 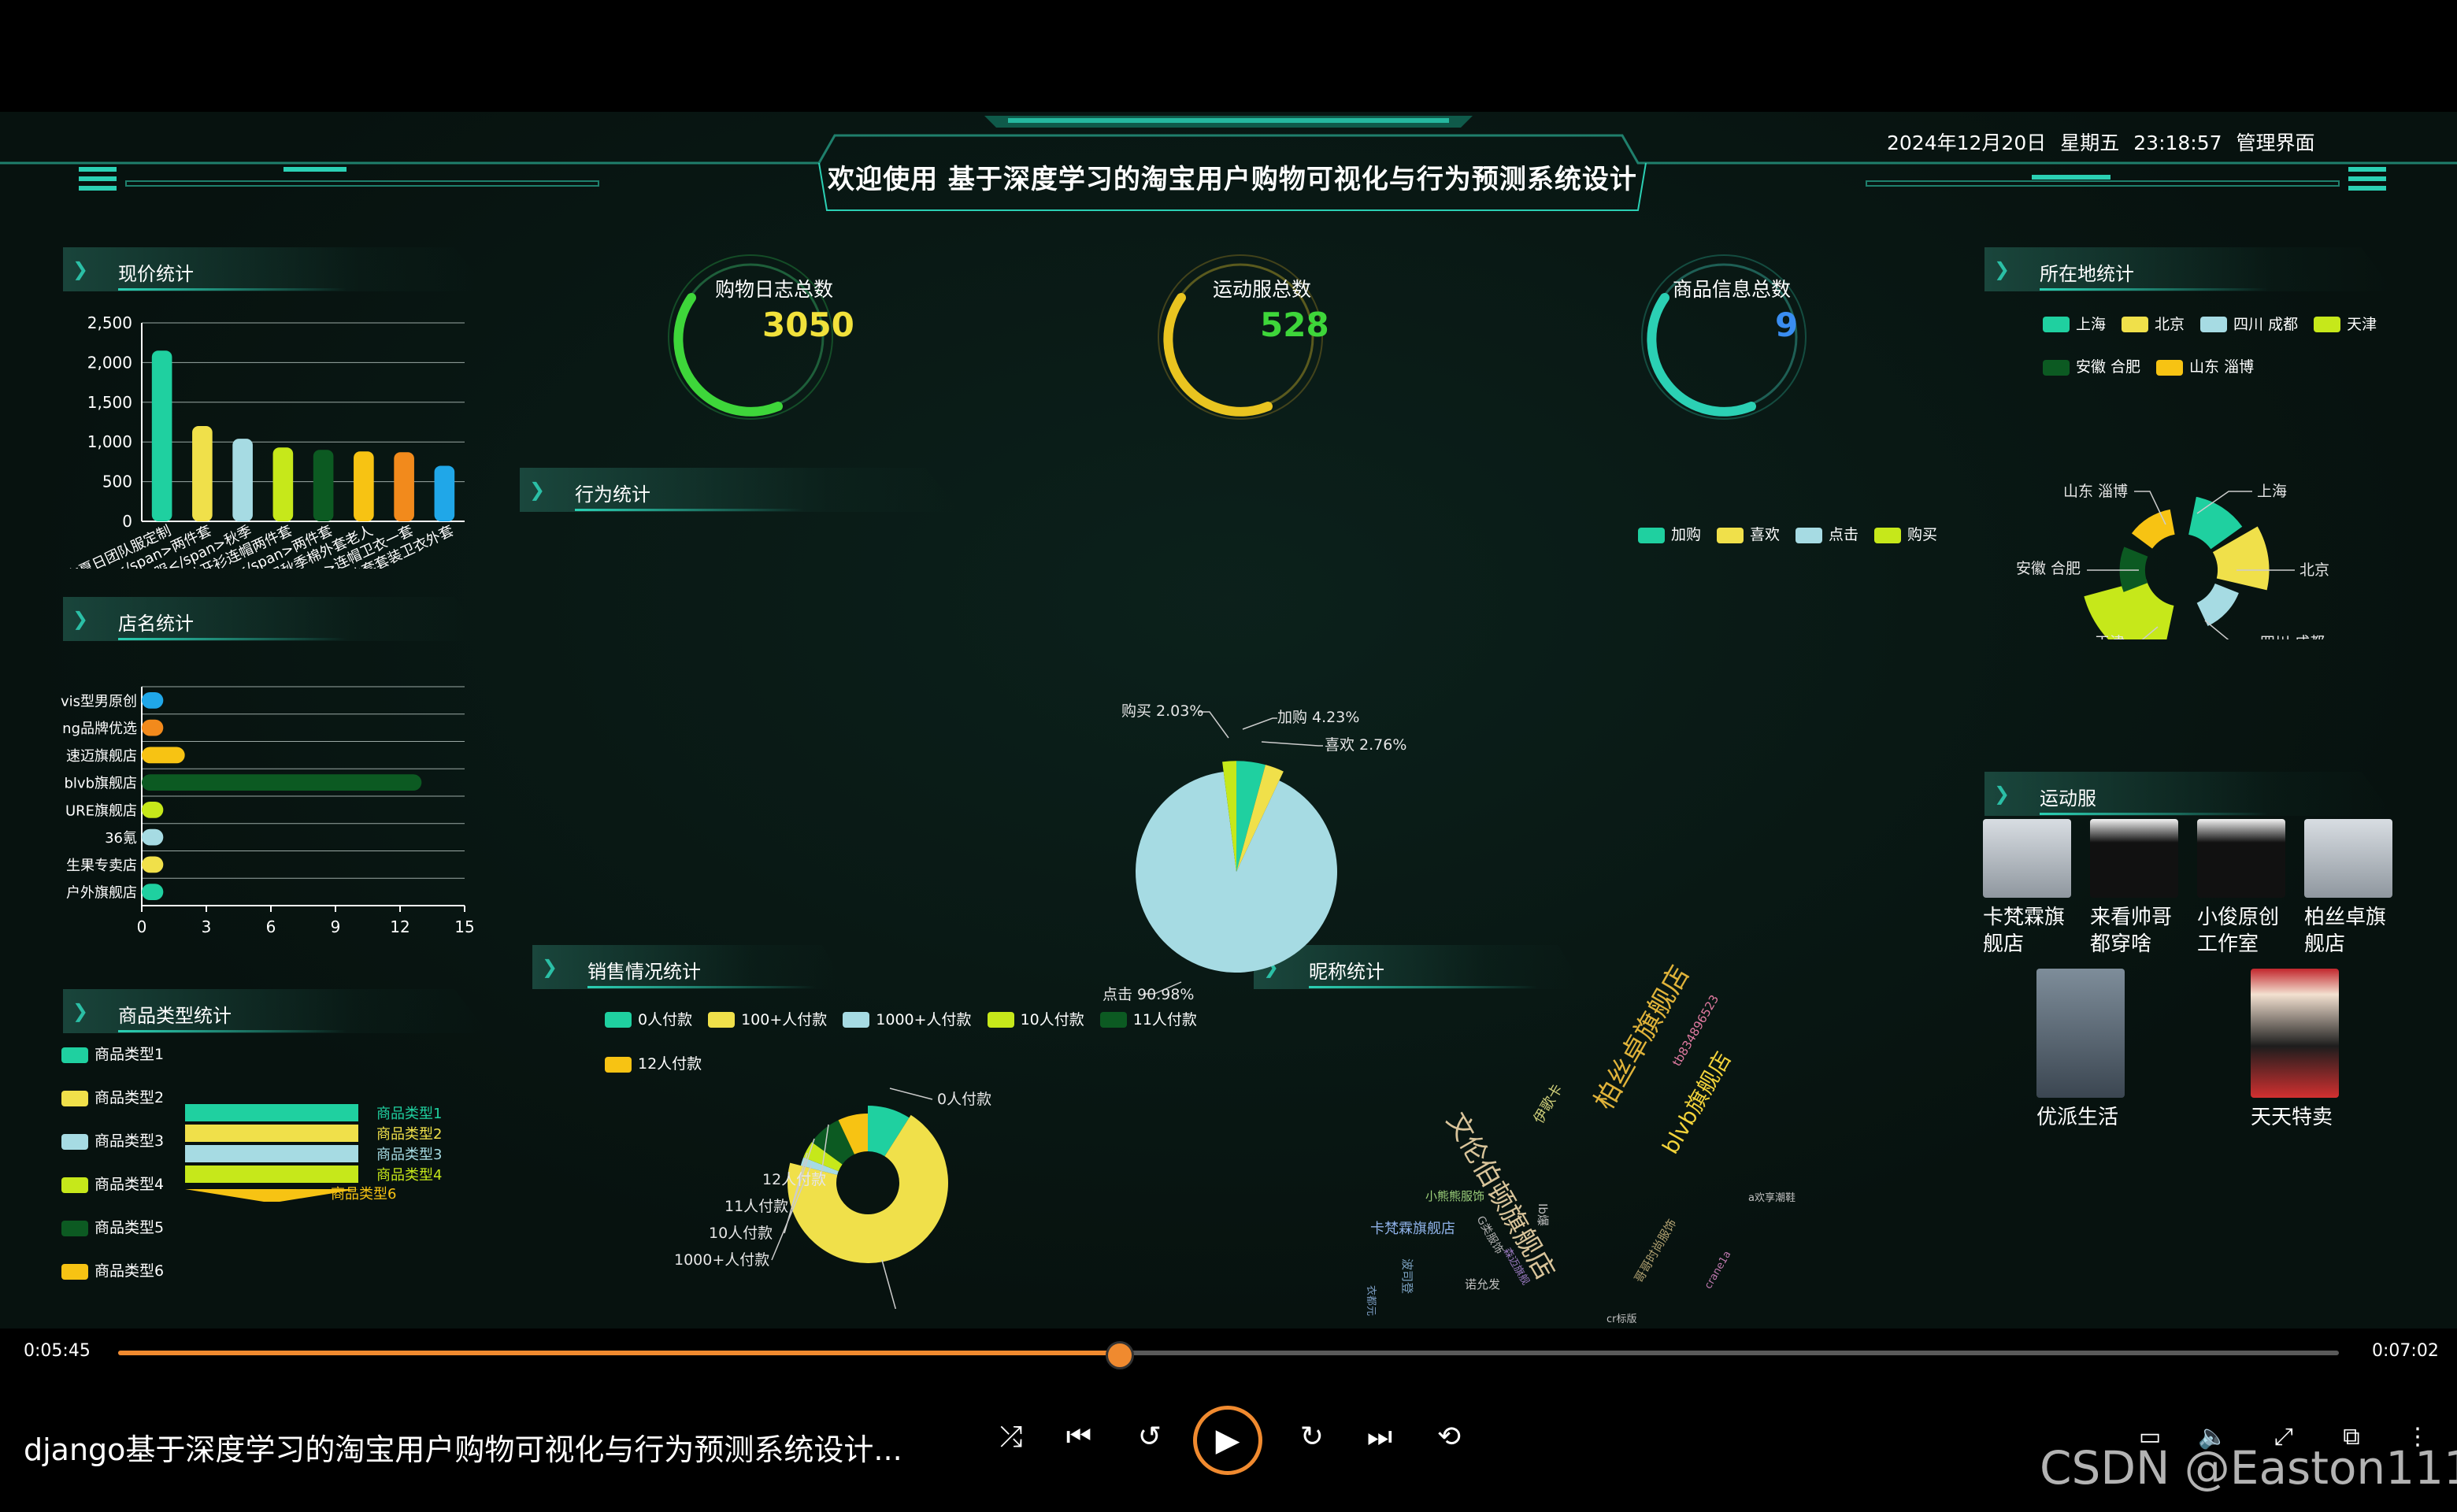 I want to click on y-tick-label: 500, so click(x=117, y=481).